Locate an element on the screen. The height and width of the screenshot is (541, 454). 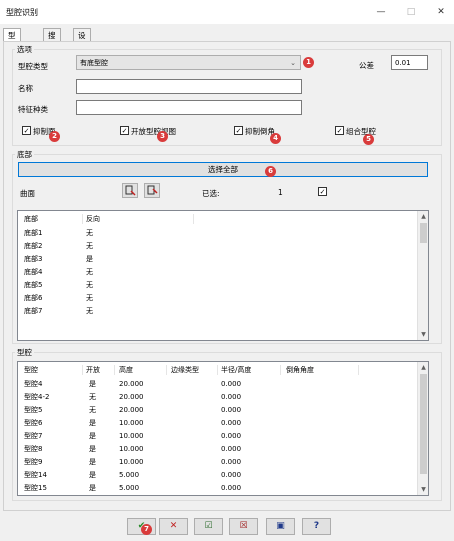
feature-type-input is located at coordinates (189, 107).